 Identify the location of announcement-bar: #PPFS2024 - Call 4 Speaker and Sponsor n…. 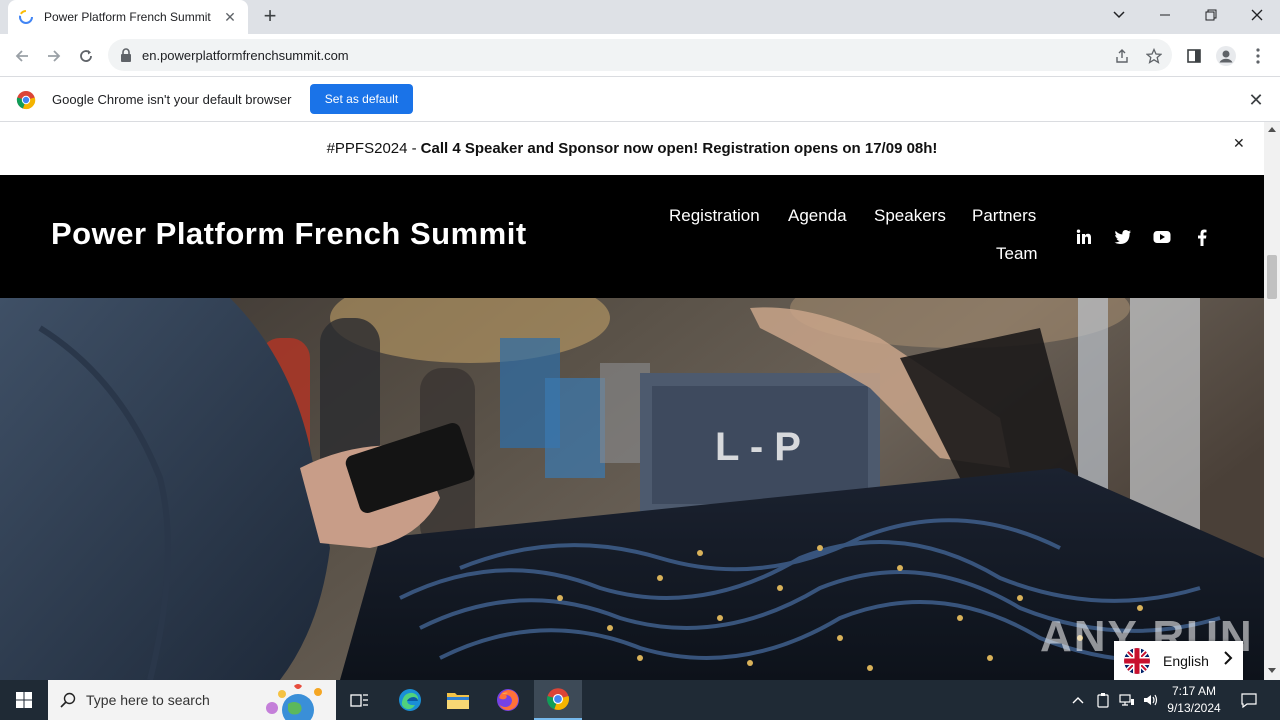
(632, 148).